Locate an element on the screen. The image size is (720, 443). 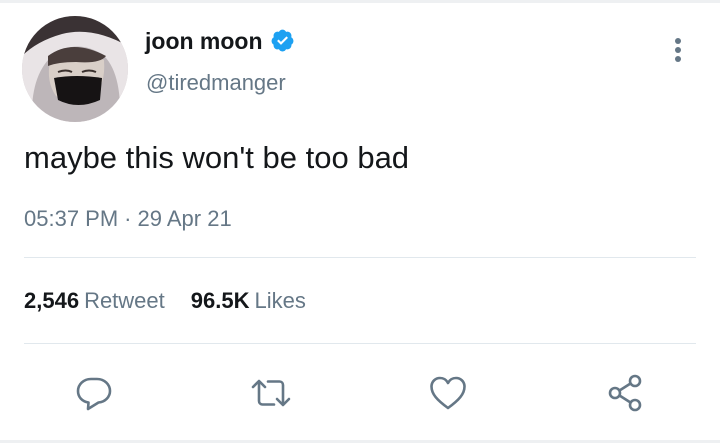
likes-stat: 96.5K Likes is located at coordinates (248, 301).